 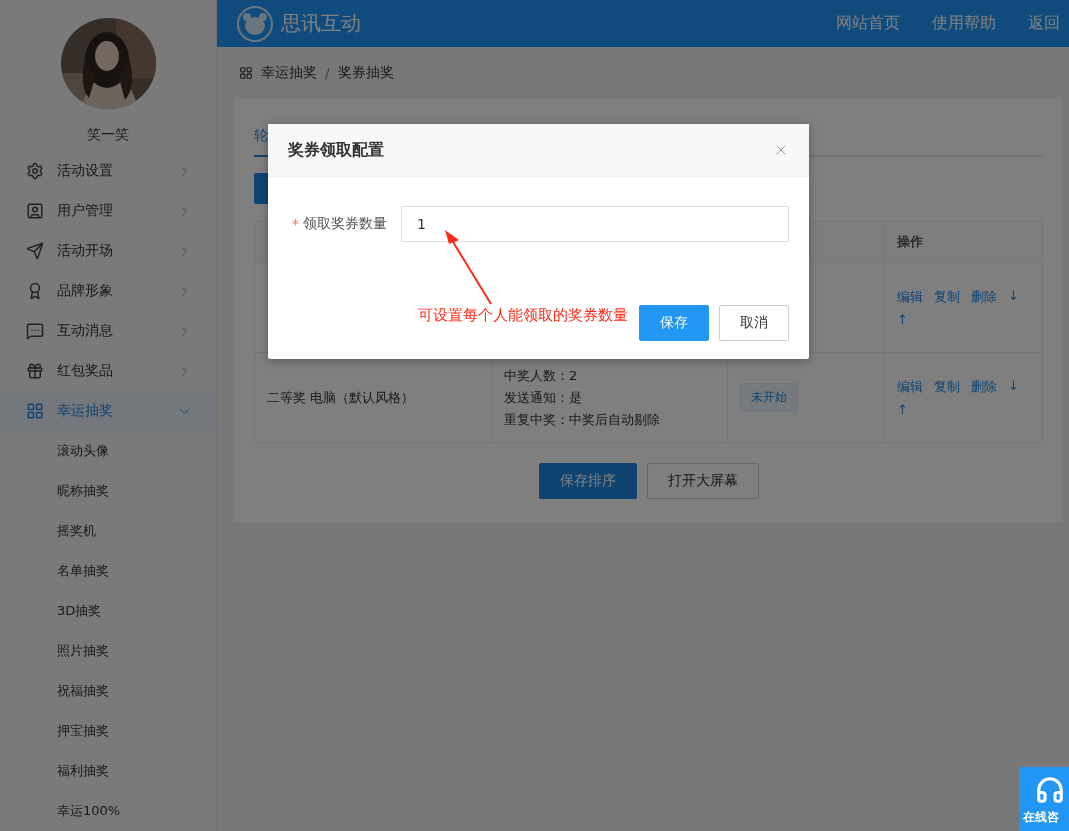 What do you see at coordinates (85, 251) in the screenshot?
I see `menu-label: 活动开场` at bounding box center [85, 251].